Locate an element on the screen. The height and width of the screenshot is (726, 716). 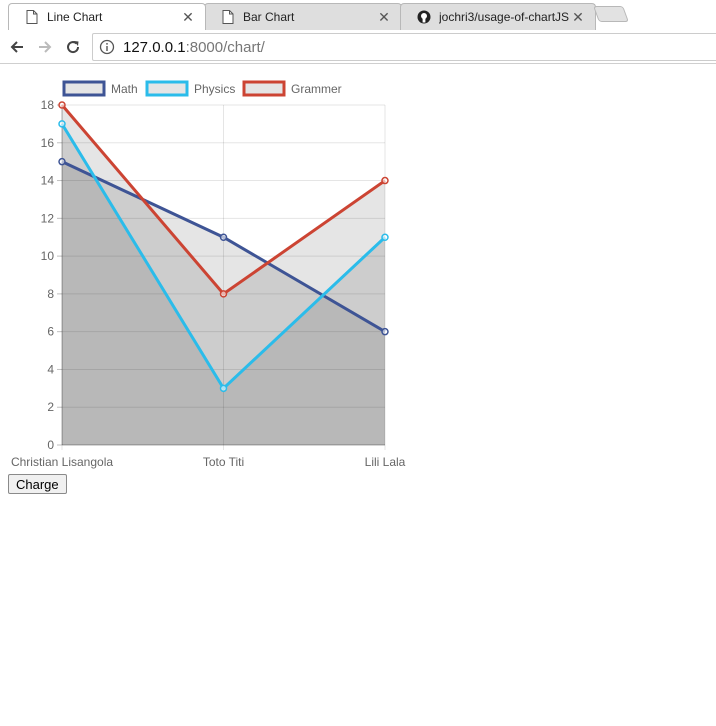
legend-swatch-physics is located at coordinates (167, 88).